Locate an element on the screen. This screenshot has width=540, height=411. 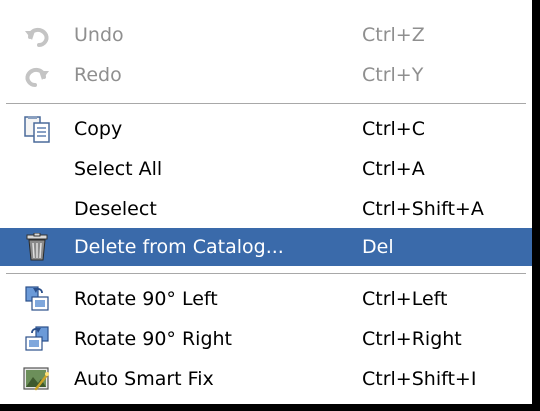
menu-item-redo: Redo Ctrl+Y is located at coordinates (266, 75).